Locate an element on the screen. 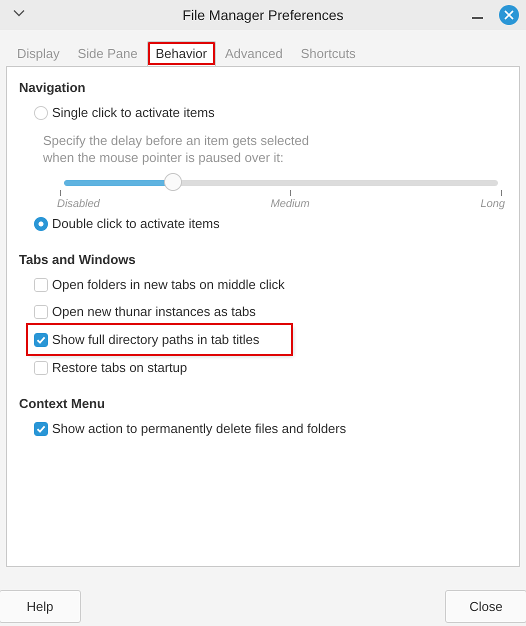 This screenshot has height=626, width=526. close-button: Close is located at coordinates (485, 606).